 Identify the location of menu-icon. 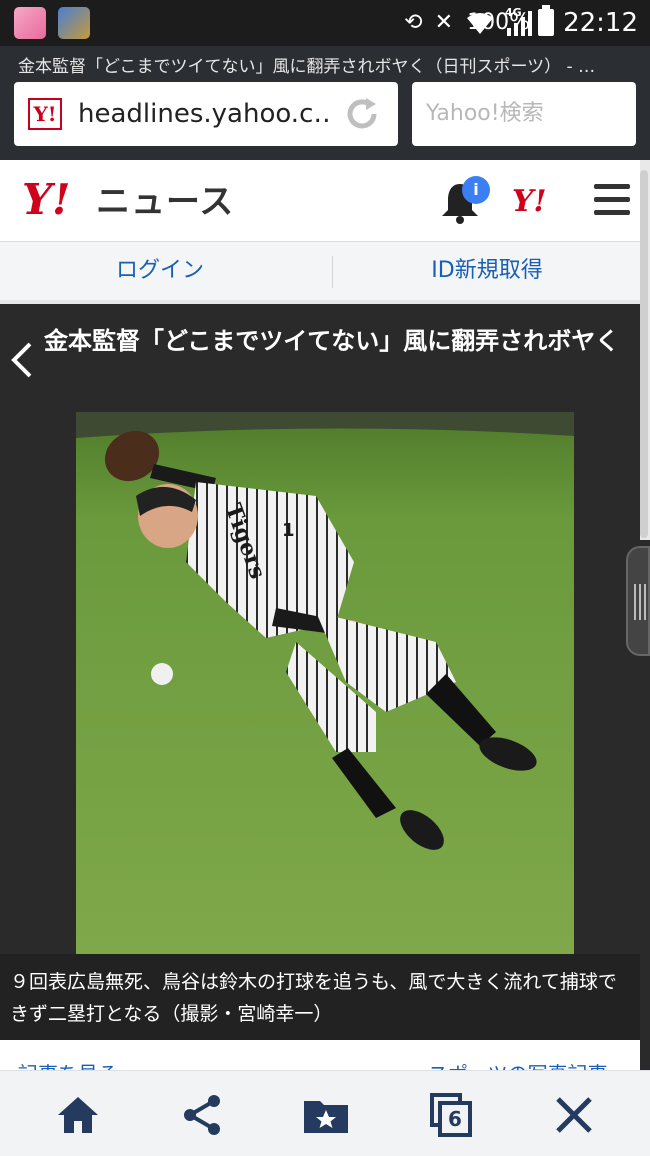
(612, 200).